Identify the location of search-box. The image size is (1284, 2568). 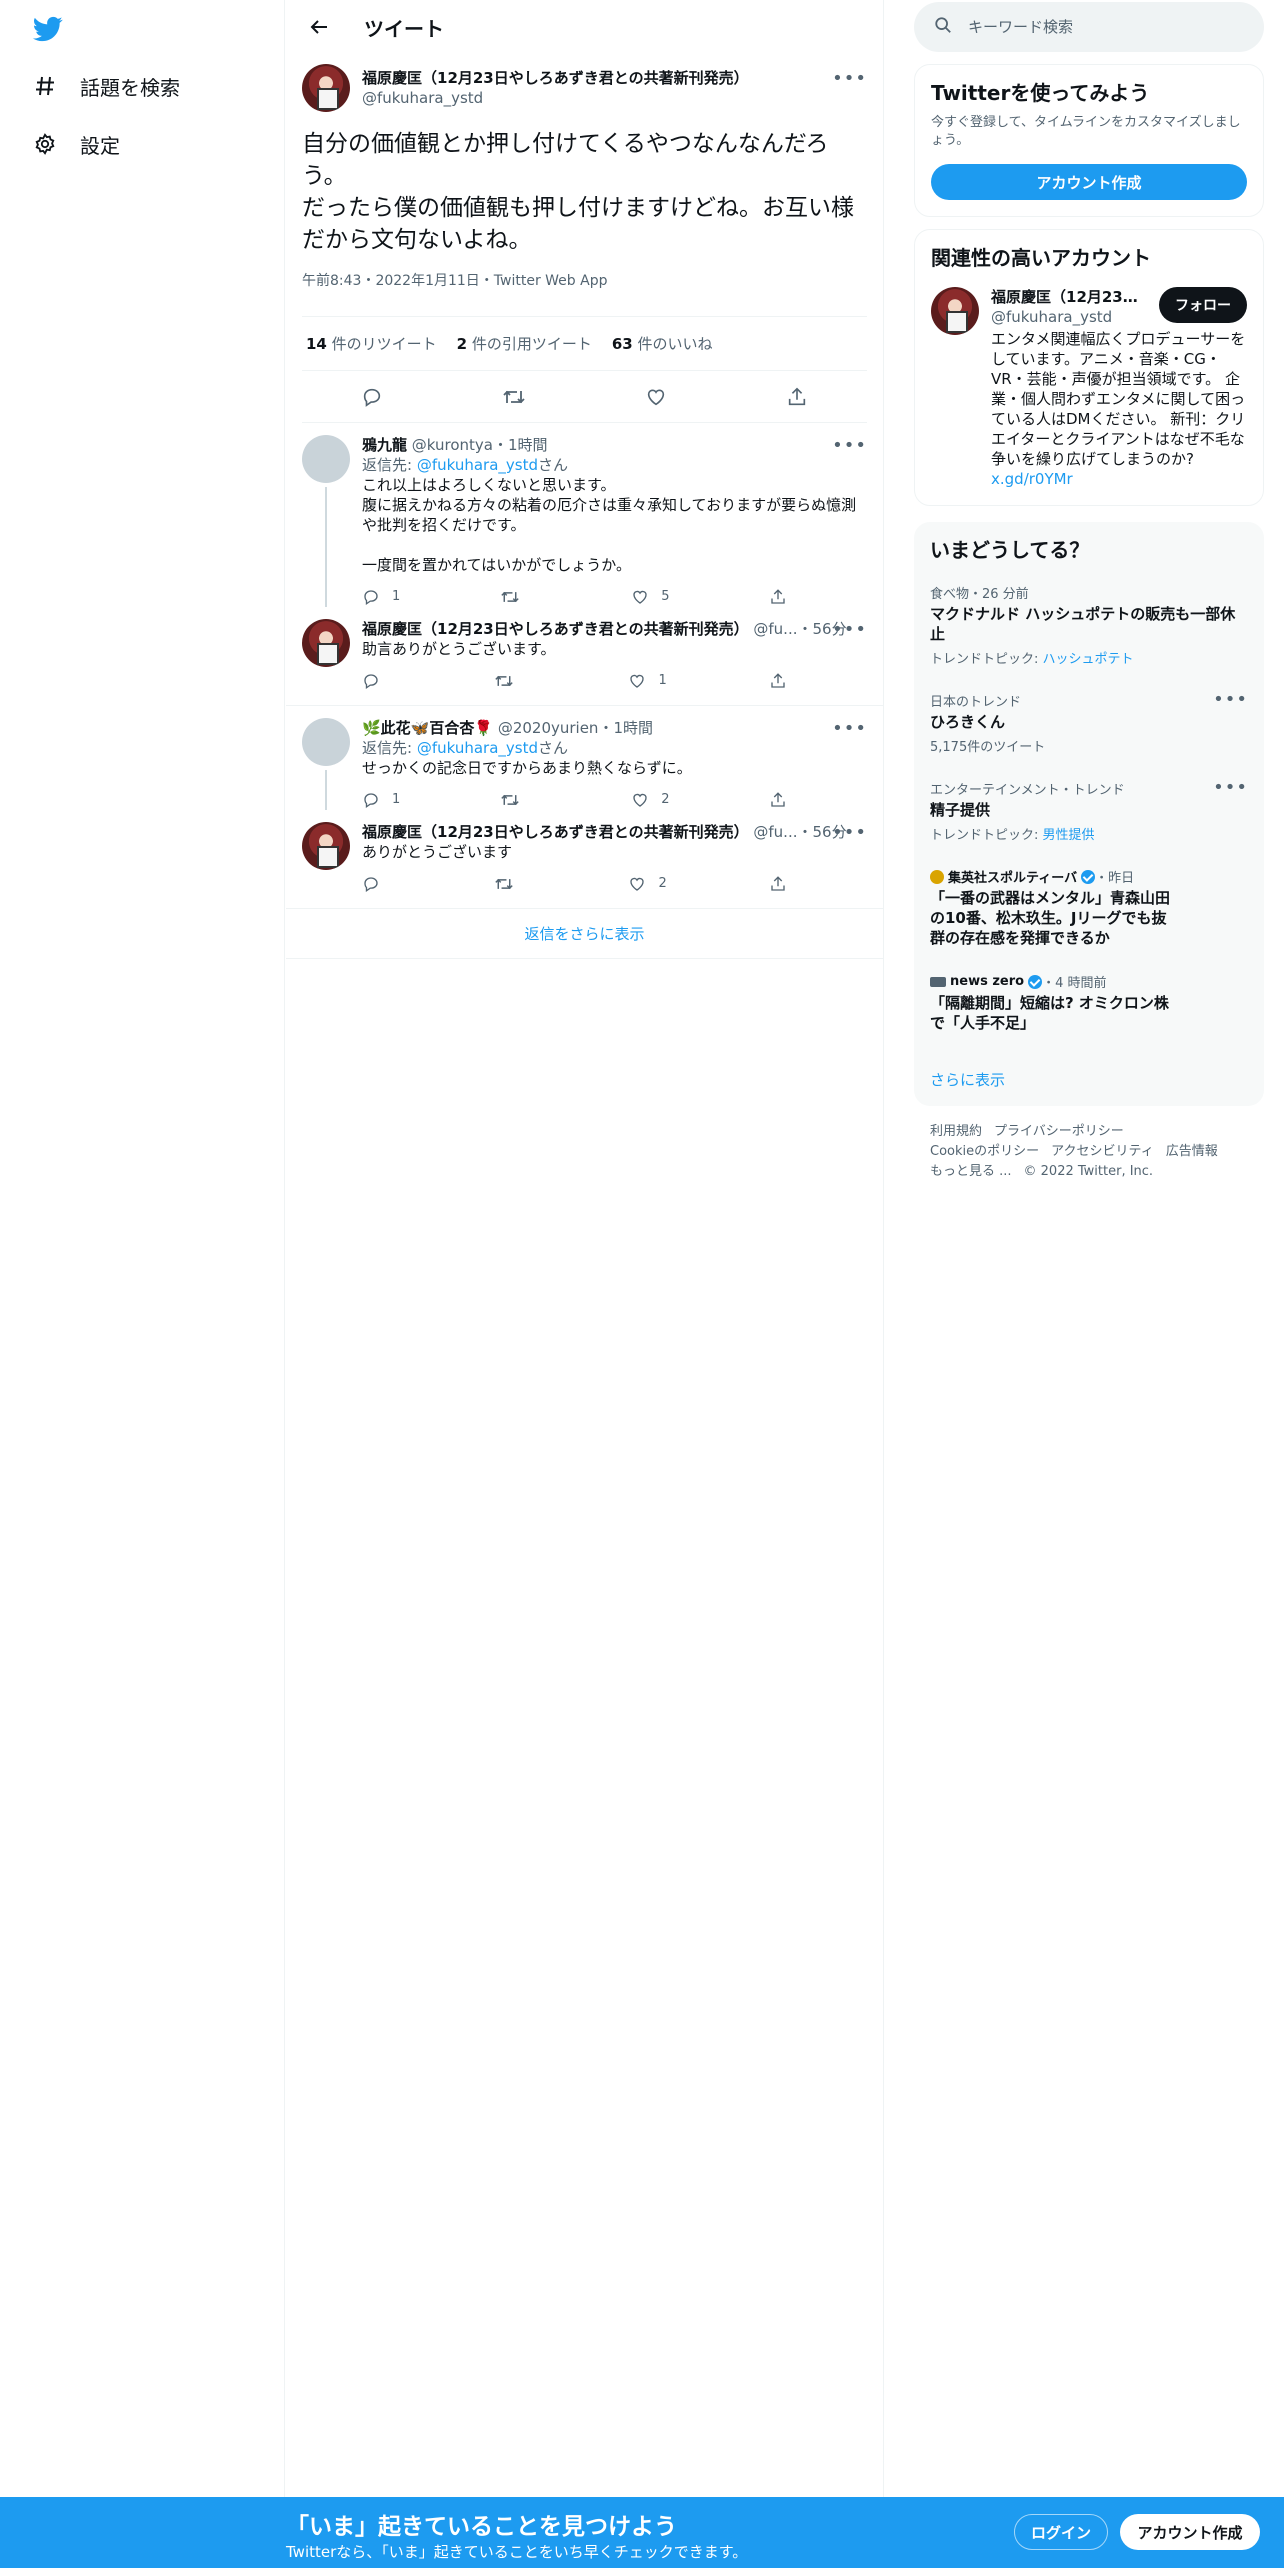
(1089, 27).